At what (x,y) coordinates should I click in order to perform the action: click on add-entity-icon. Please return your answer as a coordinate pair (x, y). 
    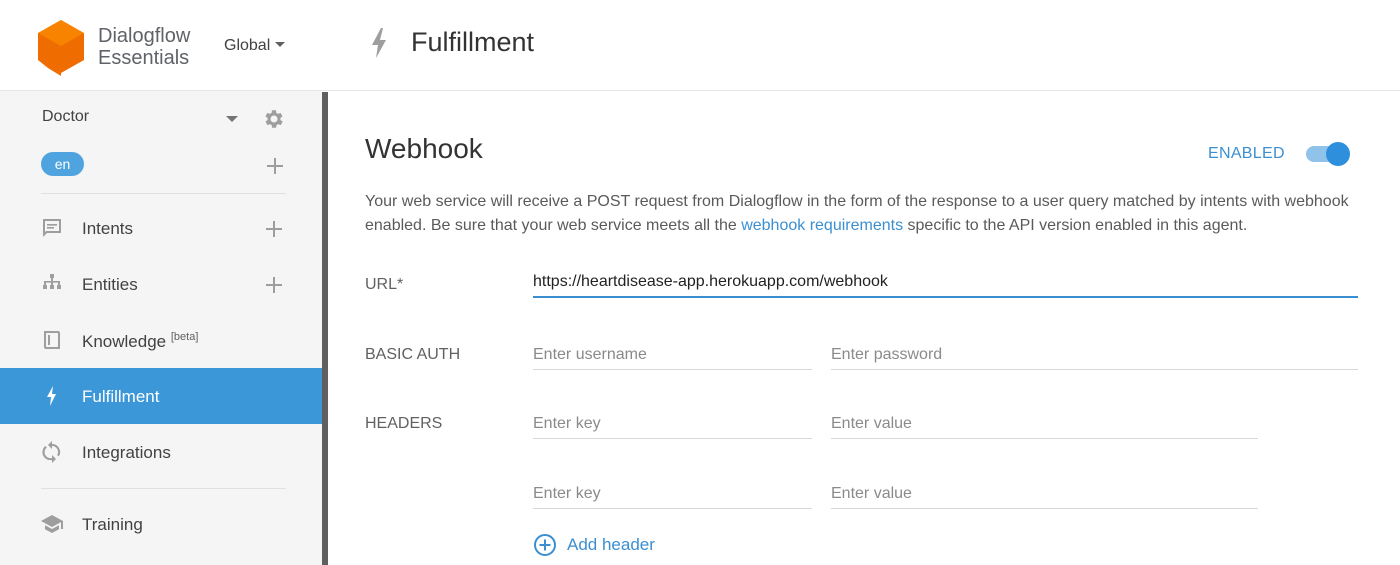
    Looking at the image, I should click on (274, 285).